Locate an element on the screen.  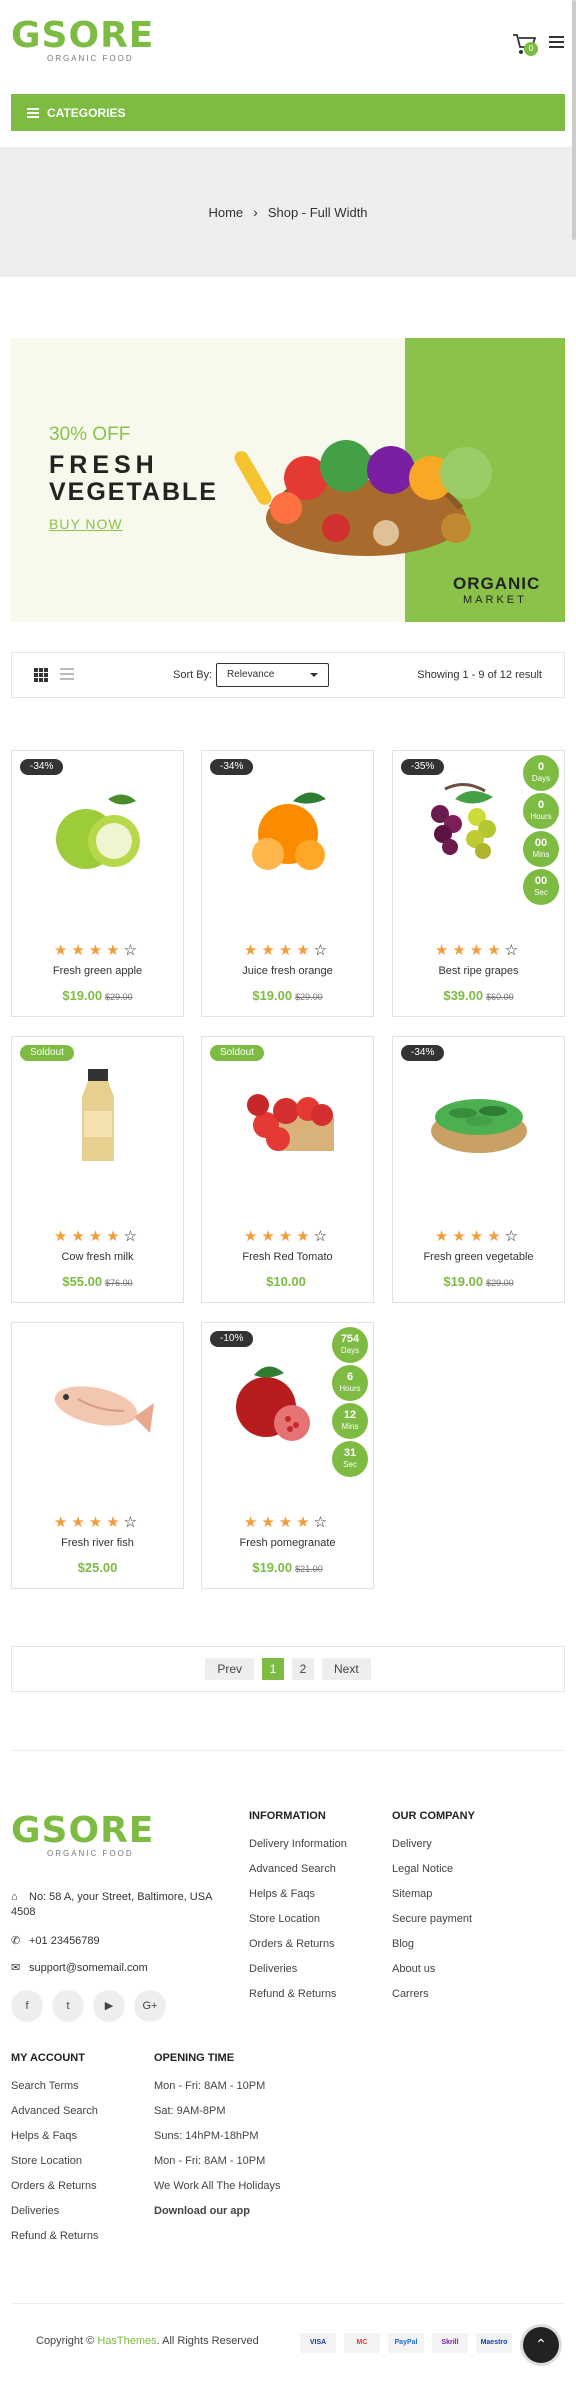
footer-link: Secure payment is located at coordinates (433, 1925).